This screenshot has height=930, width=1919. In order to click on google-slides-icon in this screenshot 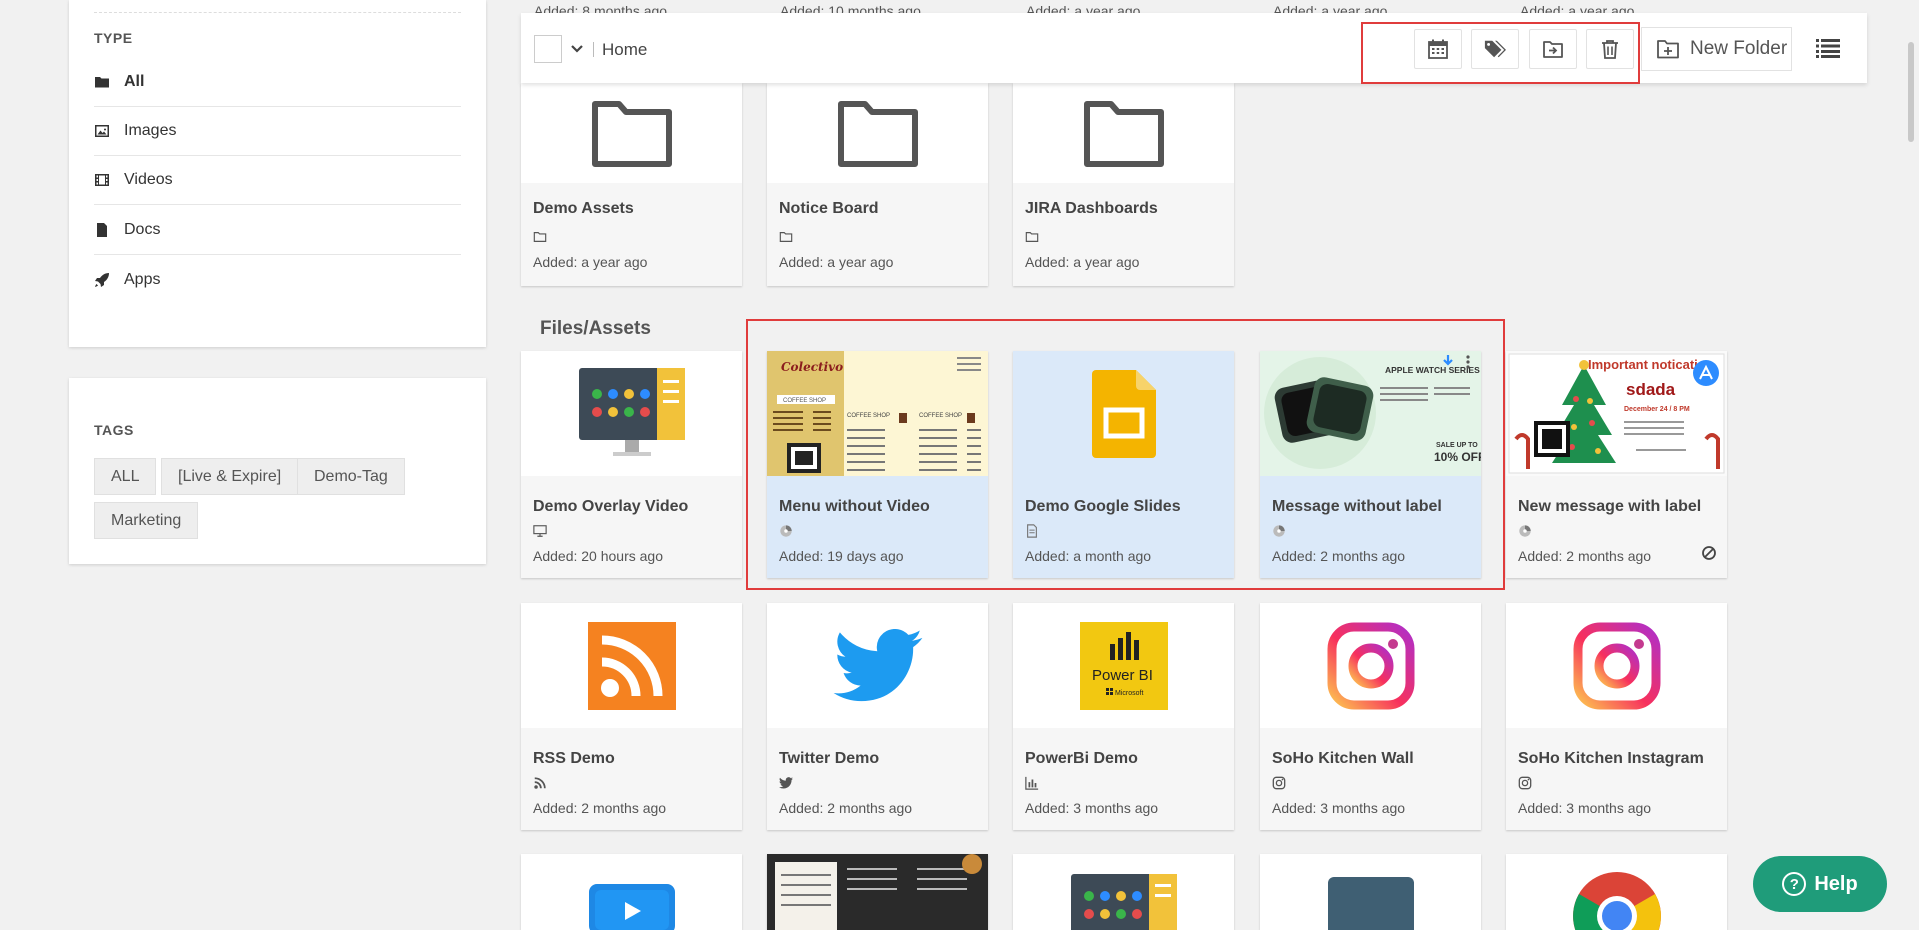, I will do `click(1123, 413)`.